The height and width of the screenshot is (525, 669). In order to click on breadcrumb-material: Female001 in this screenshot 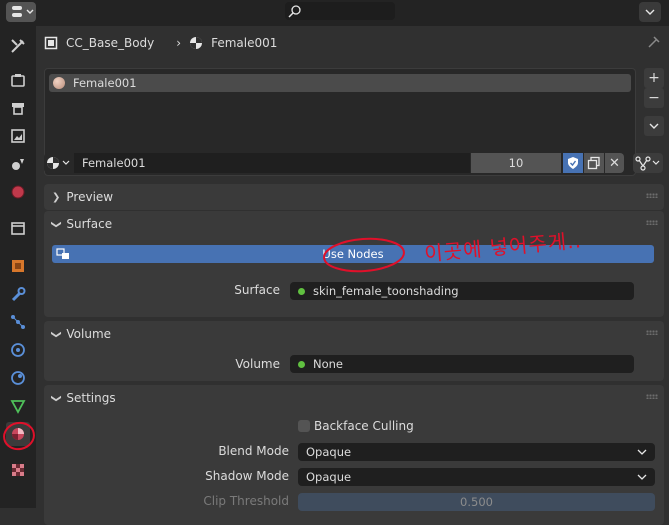, I will do `click(244, 43)`.